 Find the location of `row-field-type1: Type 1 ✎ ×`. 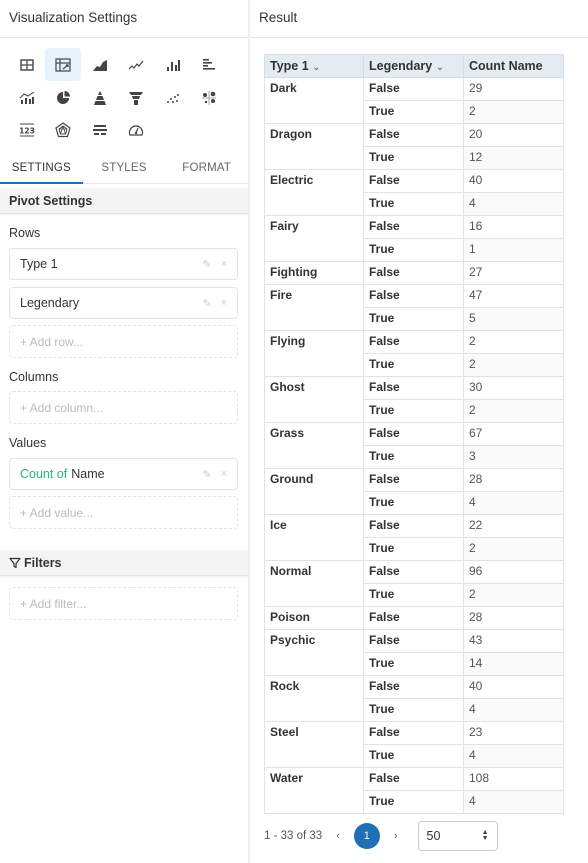

row-field-type1: Type 1 ✎ × is located at coordinates (123, 264).